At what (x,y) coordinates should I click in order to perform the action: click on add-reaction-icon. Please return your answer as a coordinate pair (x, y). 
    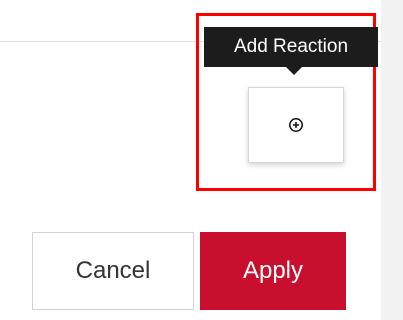
    Looking at the image, I should click on (296, 125).